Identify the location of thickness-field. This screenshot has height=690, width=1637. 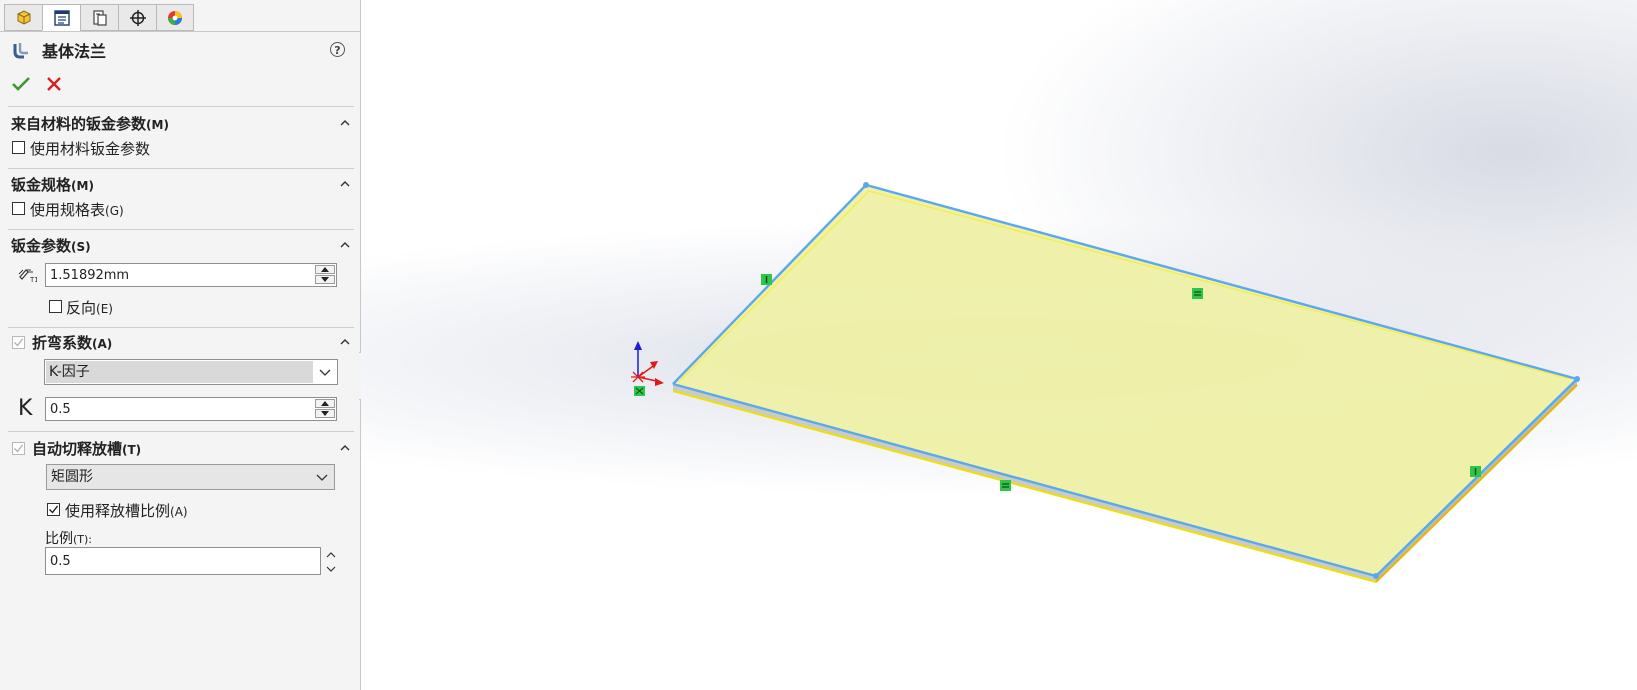
(191, 275).